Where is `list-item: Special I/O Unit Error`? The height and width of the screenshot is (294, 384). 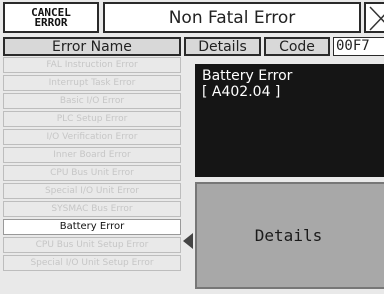 list-item: Special I/O Unit Error is located at coordinates (92, 191).